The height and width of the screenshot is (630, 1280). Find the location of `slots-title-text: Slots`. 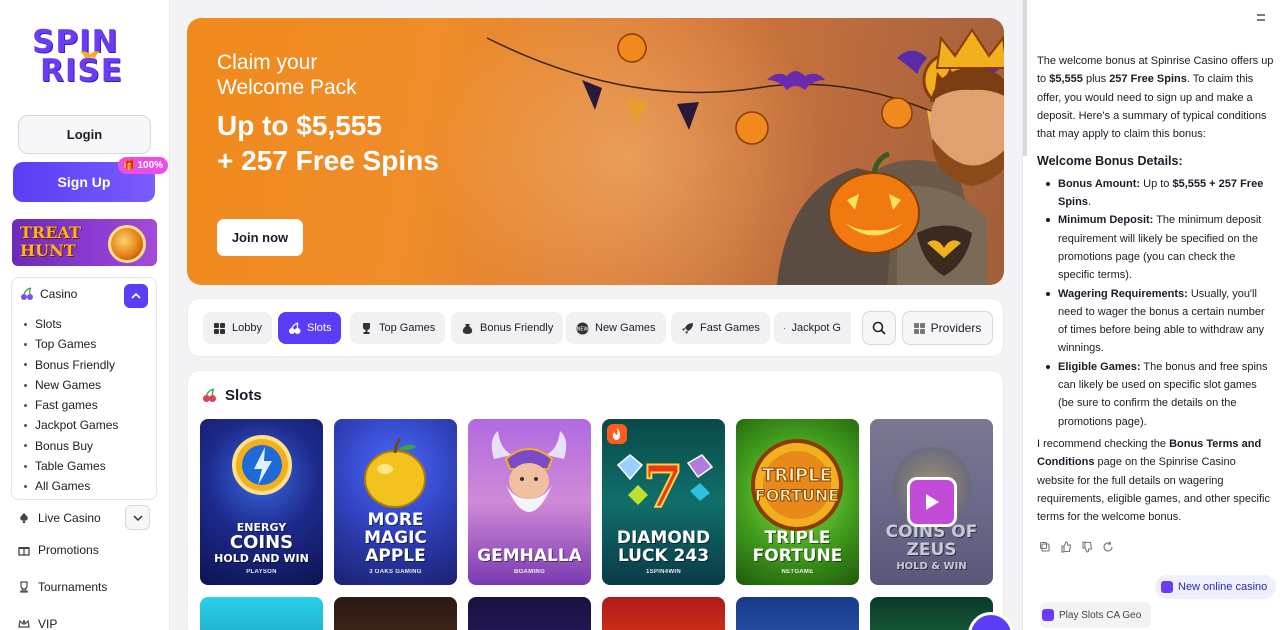

slots-title-text: Slots is located at coordinates (243, 395).